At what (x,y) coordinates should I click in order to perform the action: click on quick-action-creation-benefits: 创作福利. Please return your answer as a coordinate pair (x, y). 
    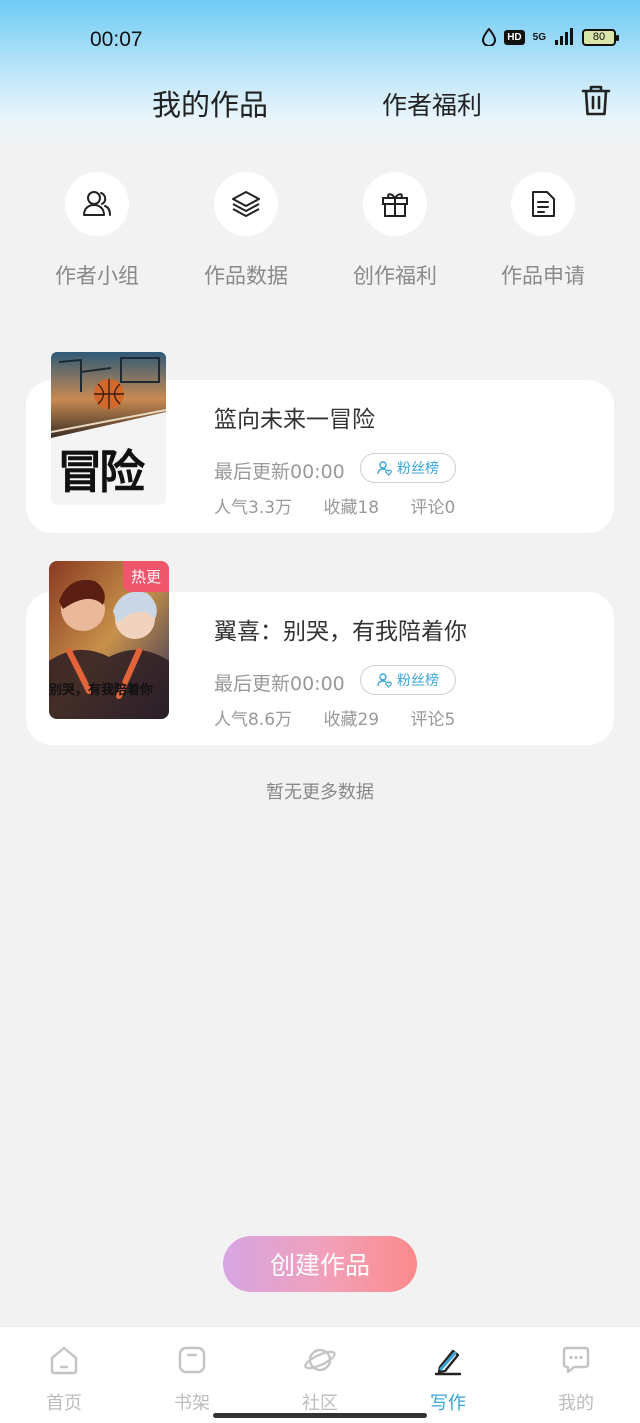
    Looking at the image, I should click on (395, 231).